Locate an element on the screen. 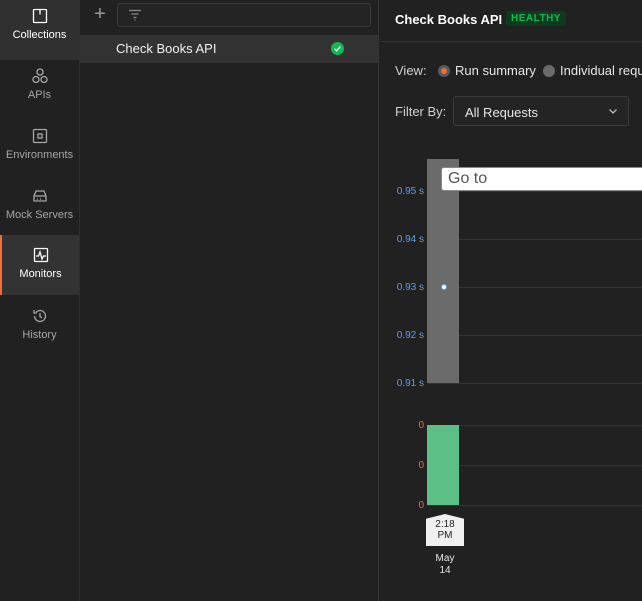 The height and width of the screenshot is (601, 642). y-tick-label: 0.95 s is located at coordinates (410, 191).